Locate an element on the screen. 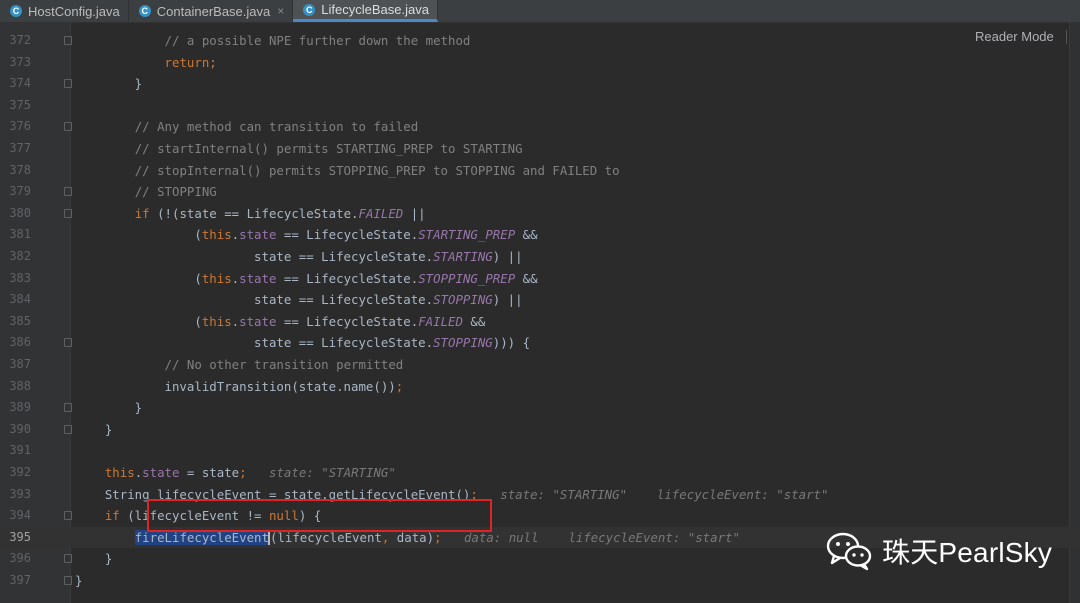 The image size is (1080, 603). code-line: 390 } is located at coordinates (540, 430).